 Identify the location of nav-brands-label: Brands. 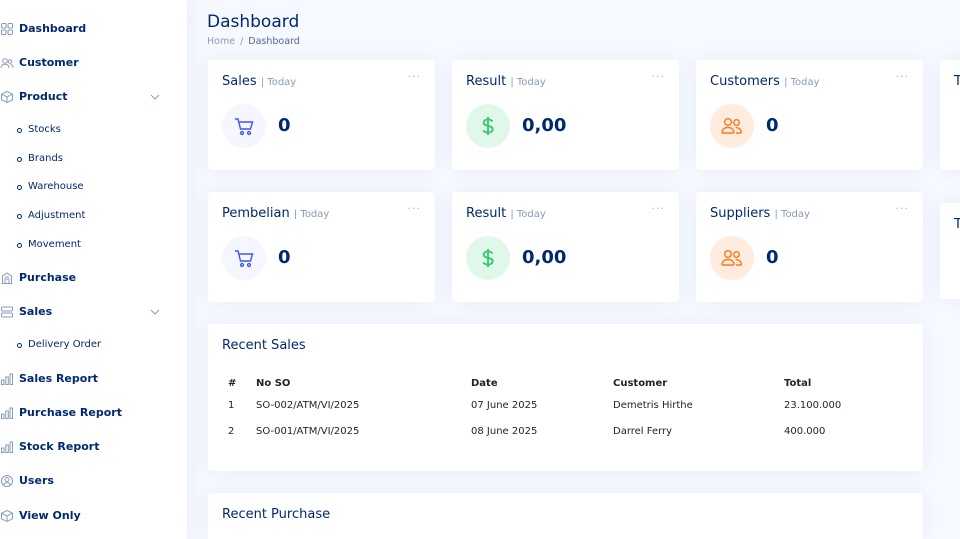
(45, 158).